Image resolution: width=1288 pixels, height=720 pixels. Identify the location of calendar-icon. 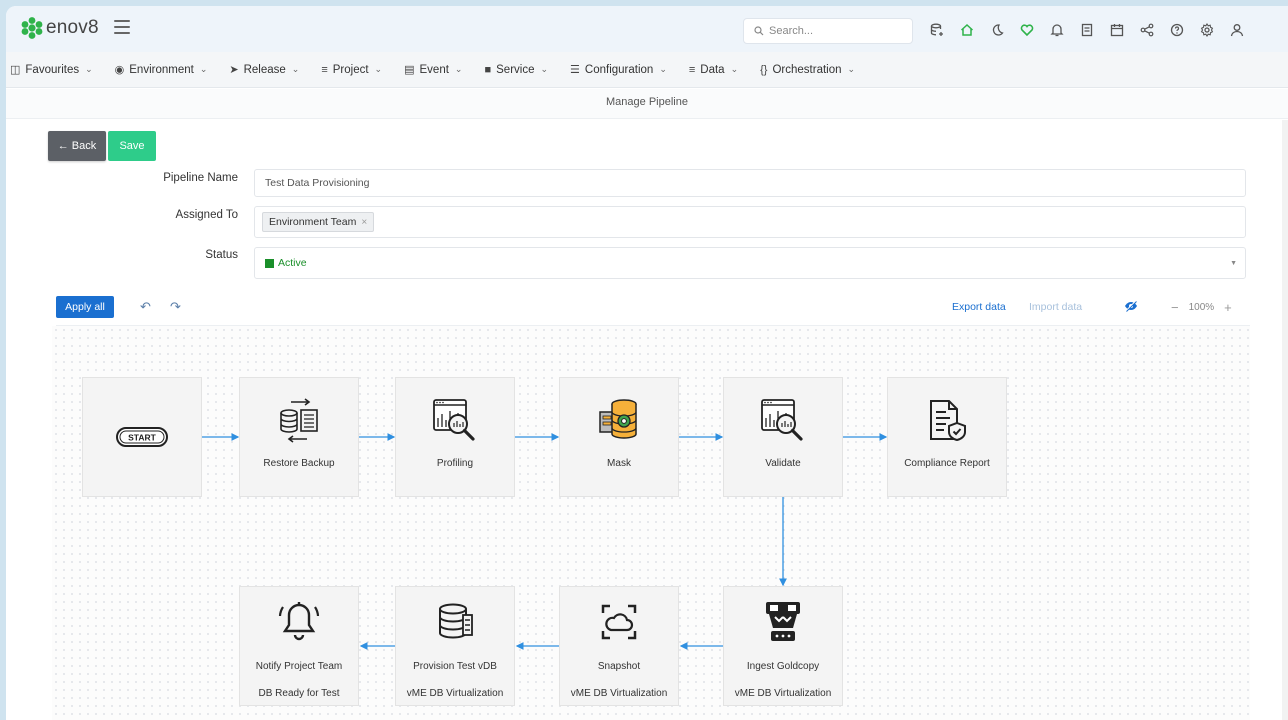
(1117, 30).